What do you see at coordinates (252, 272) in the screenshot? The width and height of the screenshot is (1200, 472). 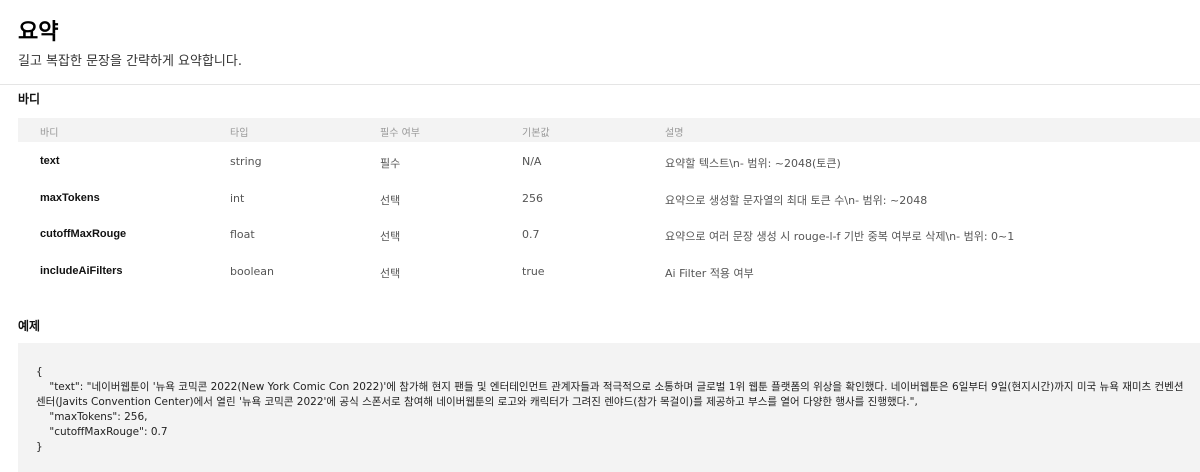 I see `param-type: boolean` at bounding box center [252, 272].